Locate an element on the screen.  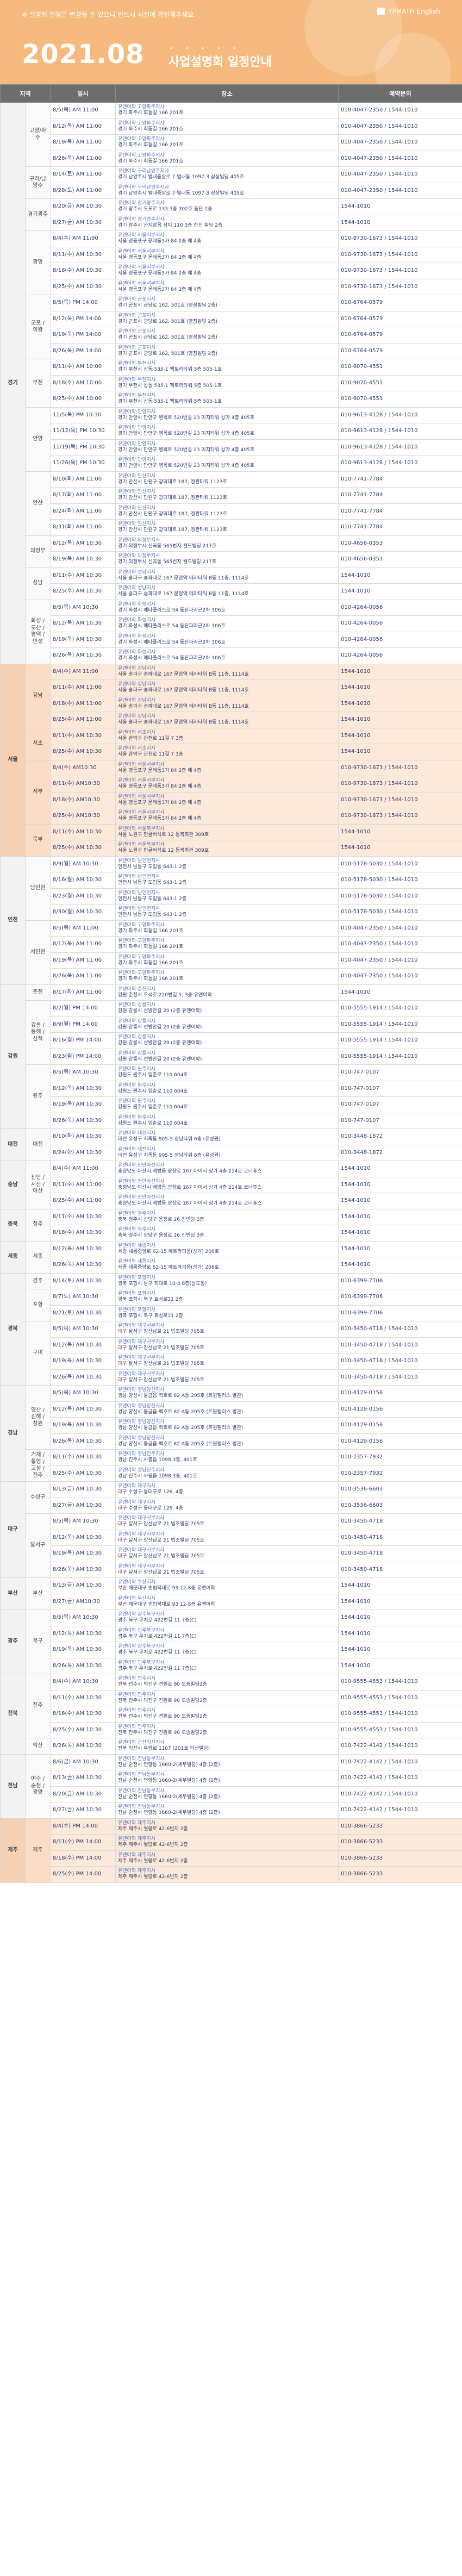
branch-address: 강원 강릉시 선방안길 20 (2층 유앤어학) is located at coordinates (160, 1043).